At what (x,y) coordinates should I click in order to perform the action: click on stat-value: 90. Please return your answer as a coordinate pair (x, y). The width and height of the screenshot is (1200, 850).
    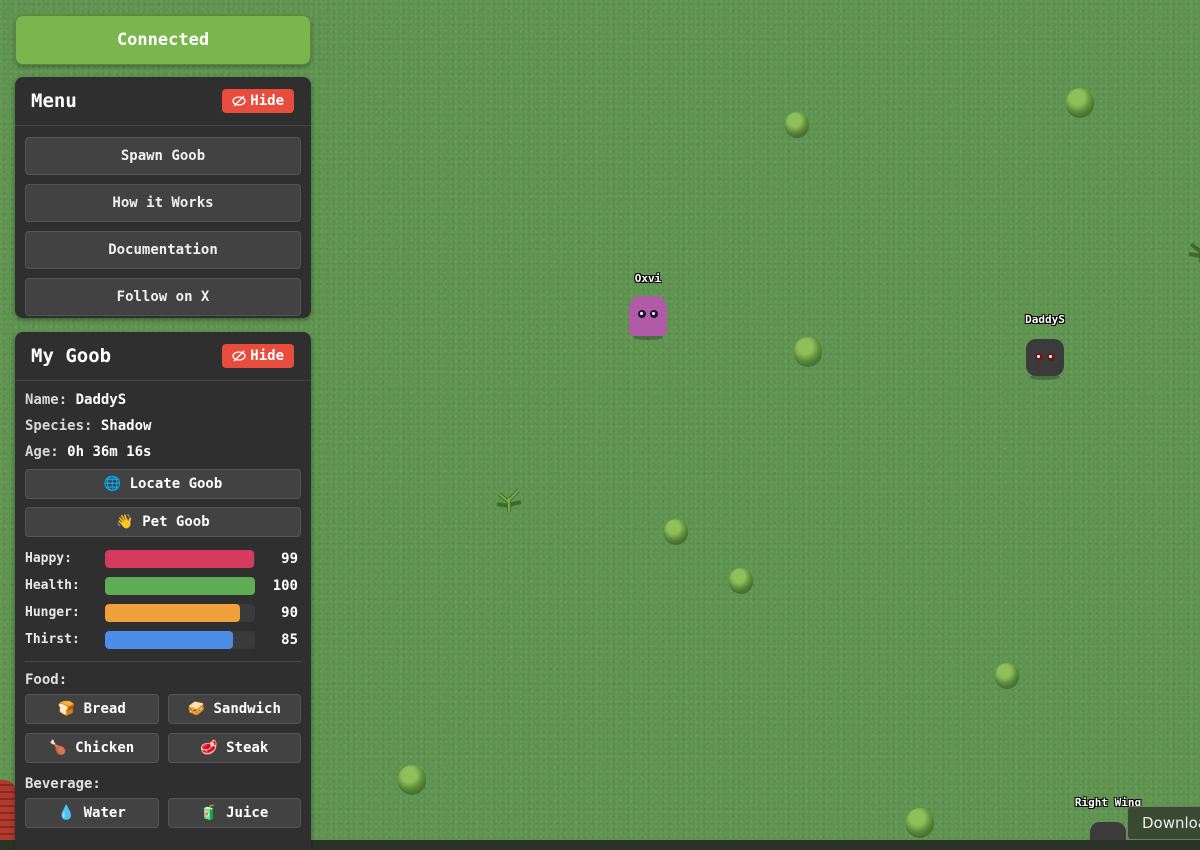
    Looking at the image, I should click on (289, 612).